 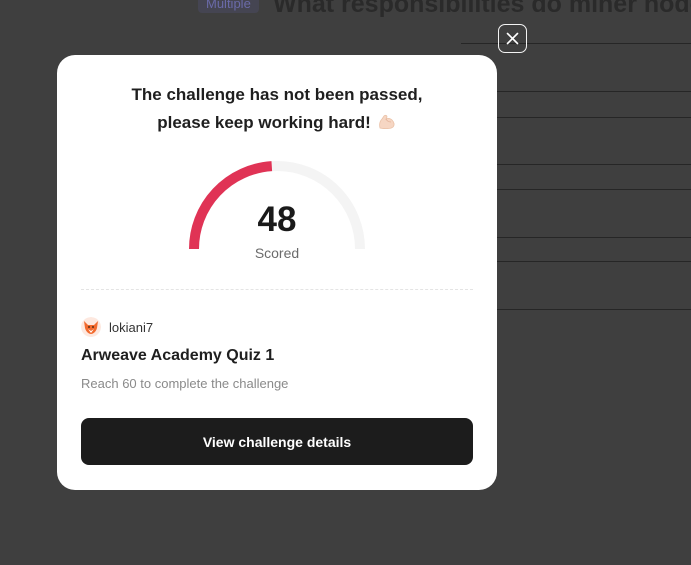 What do you see at coordinates (277, 289) in the screenshot?
I see `divider` at bounding box center [277, 289].